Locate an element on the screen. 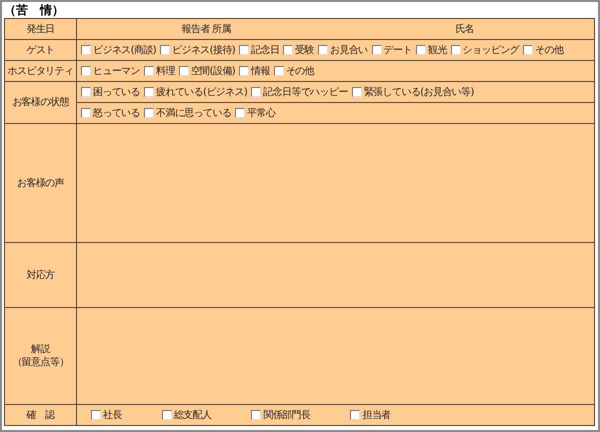  option-label: 担当者 is located at coordinates (376, 415).